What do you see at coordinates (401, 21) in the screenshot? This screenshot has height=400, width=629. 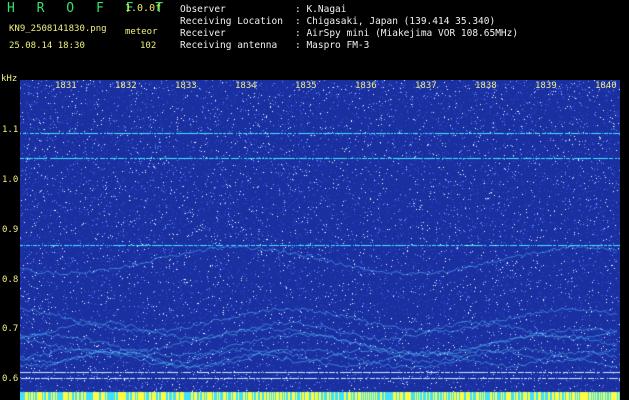 I see `info-value: Chigasaki, Japan (139.414 35.340)` at bounding box center [401, 21].